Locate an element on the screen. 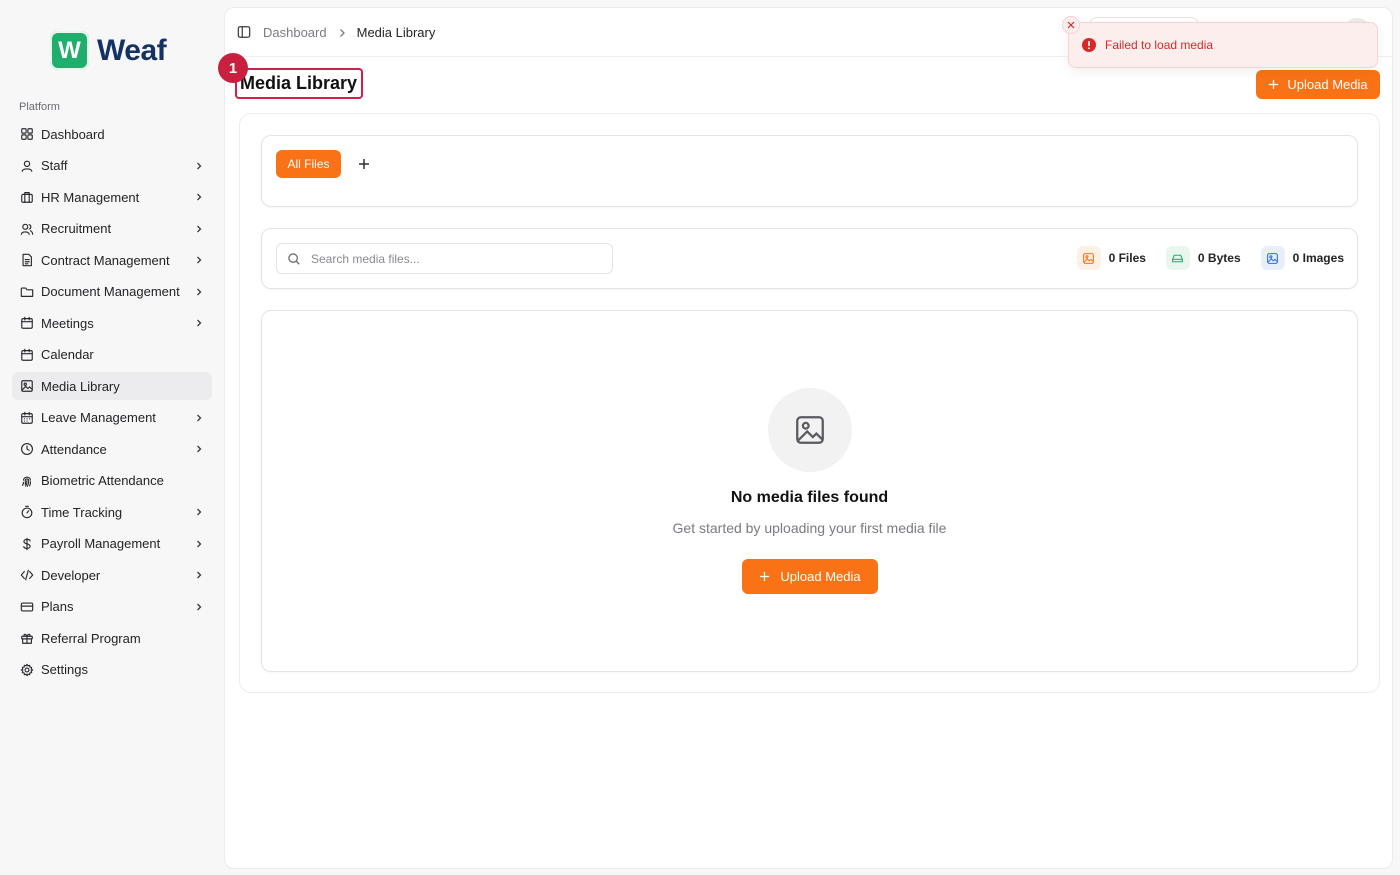 Image resolution: width=1400 pixels, height=875 pixels. toast-close-button is located at coordinates (1071, 25).